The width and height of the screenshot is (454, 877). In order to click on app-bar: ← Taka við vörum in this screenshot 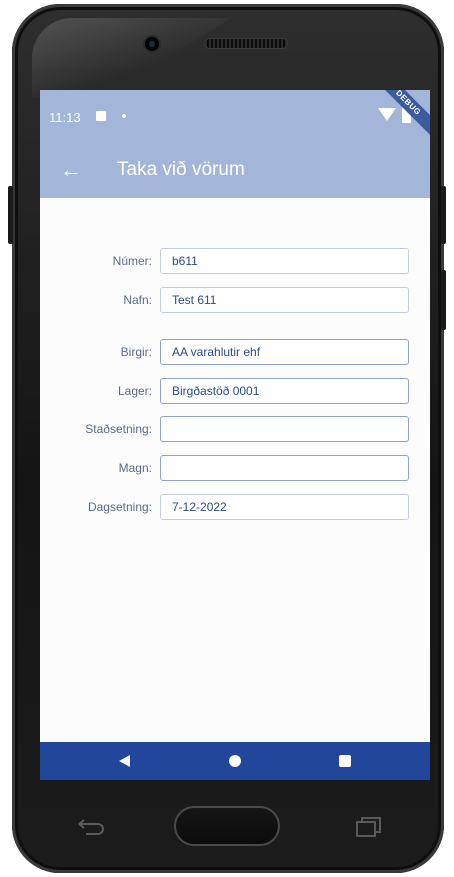, I will do `click(235, 170)`.